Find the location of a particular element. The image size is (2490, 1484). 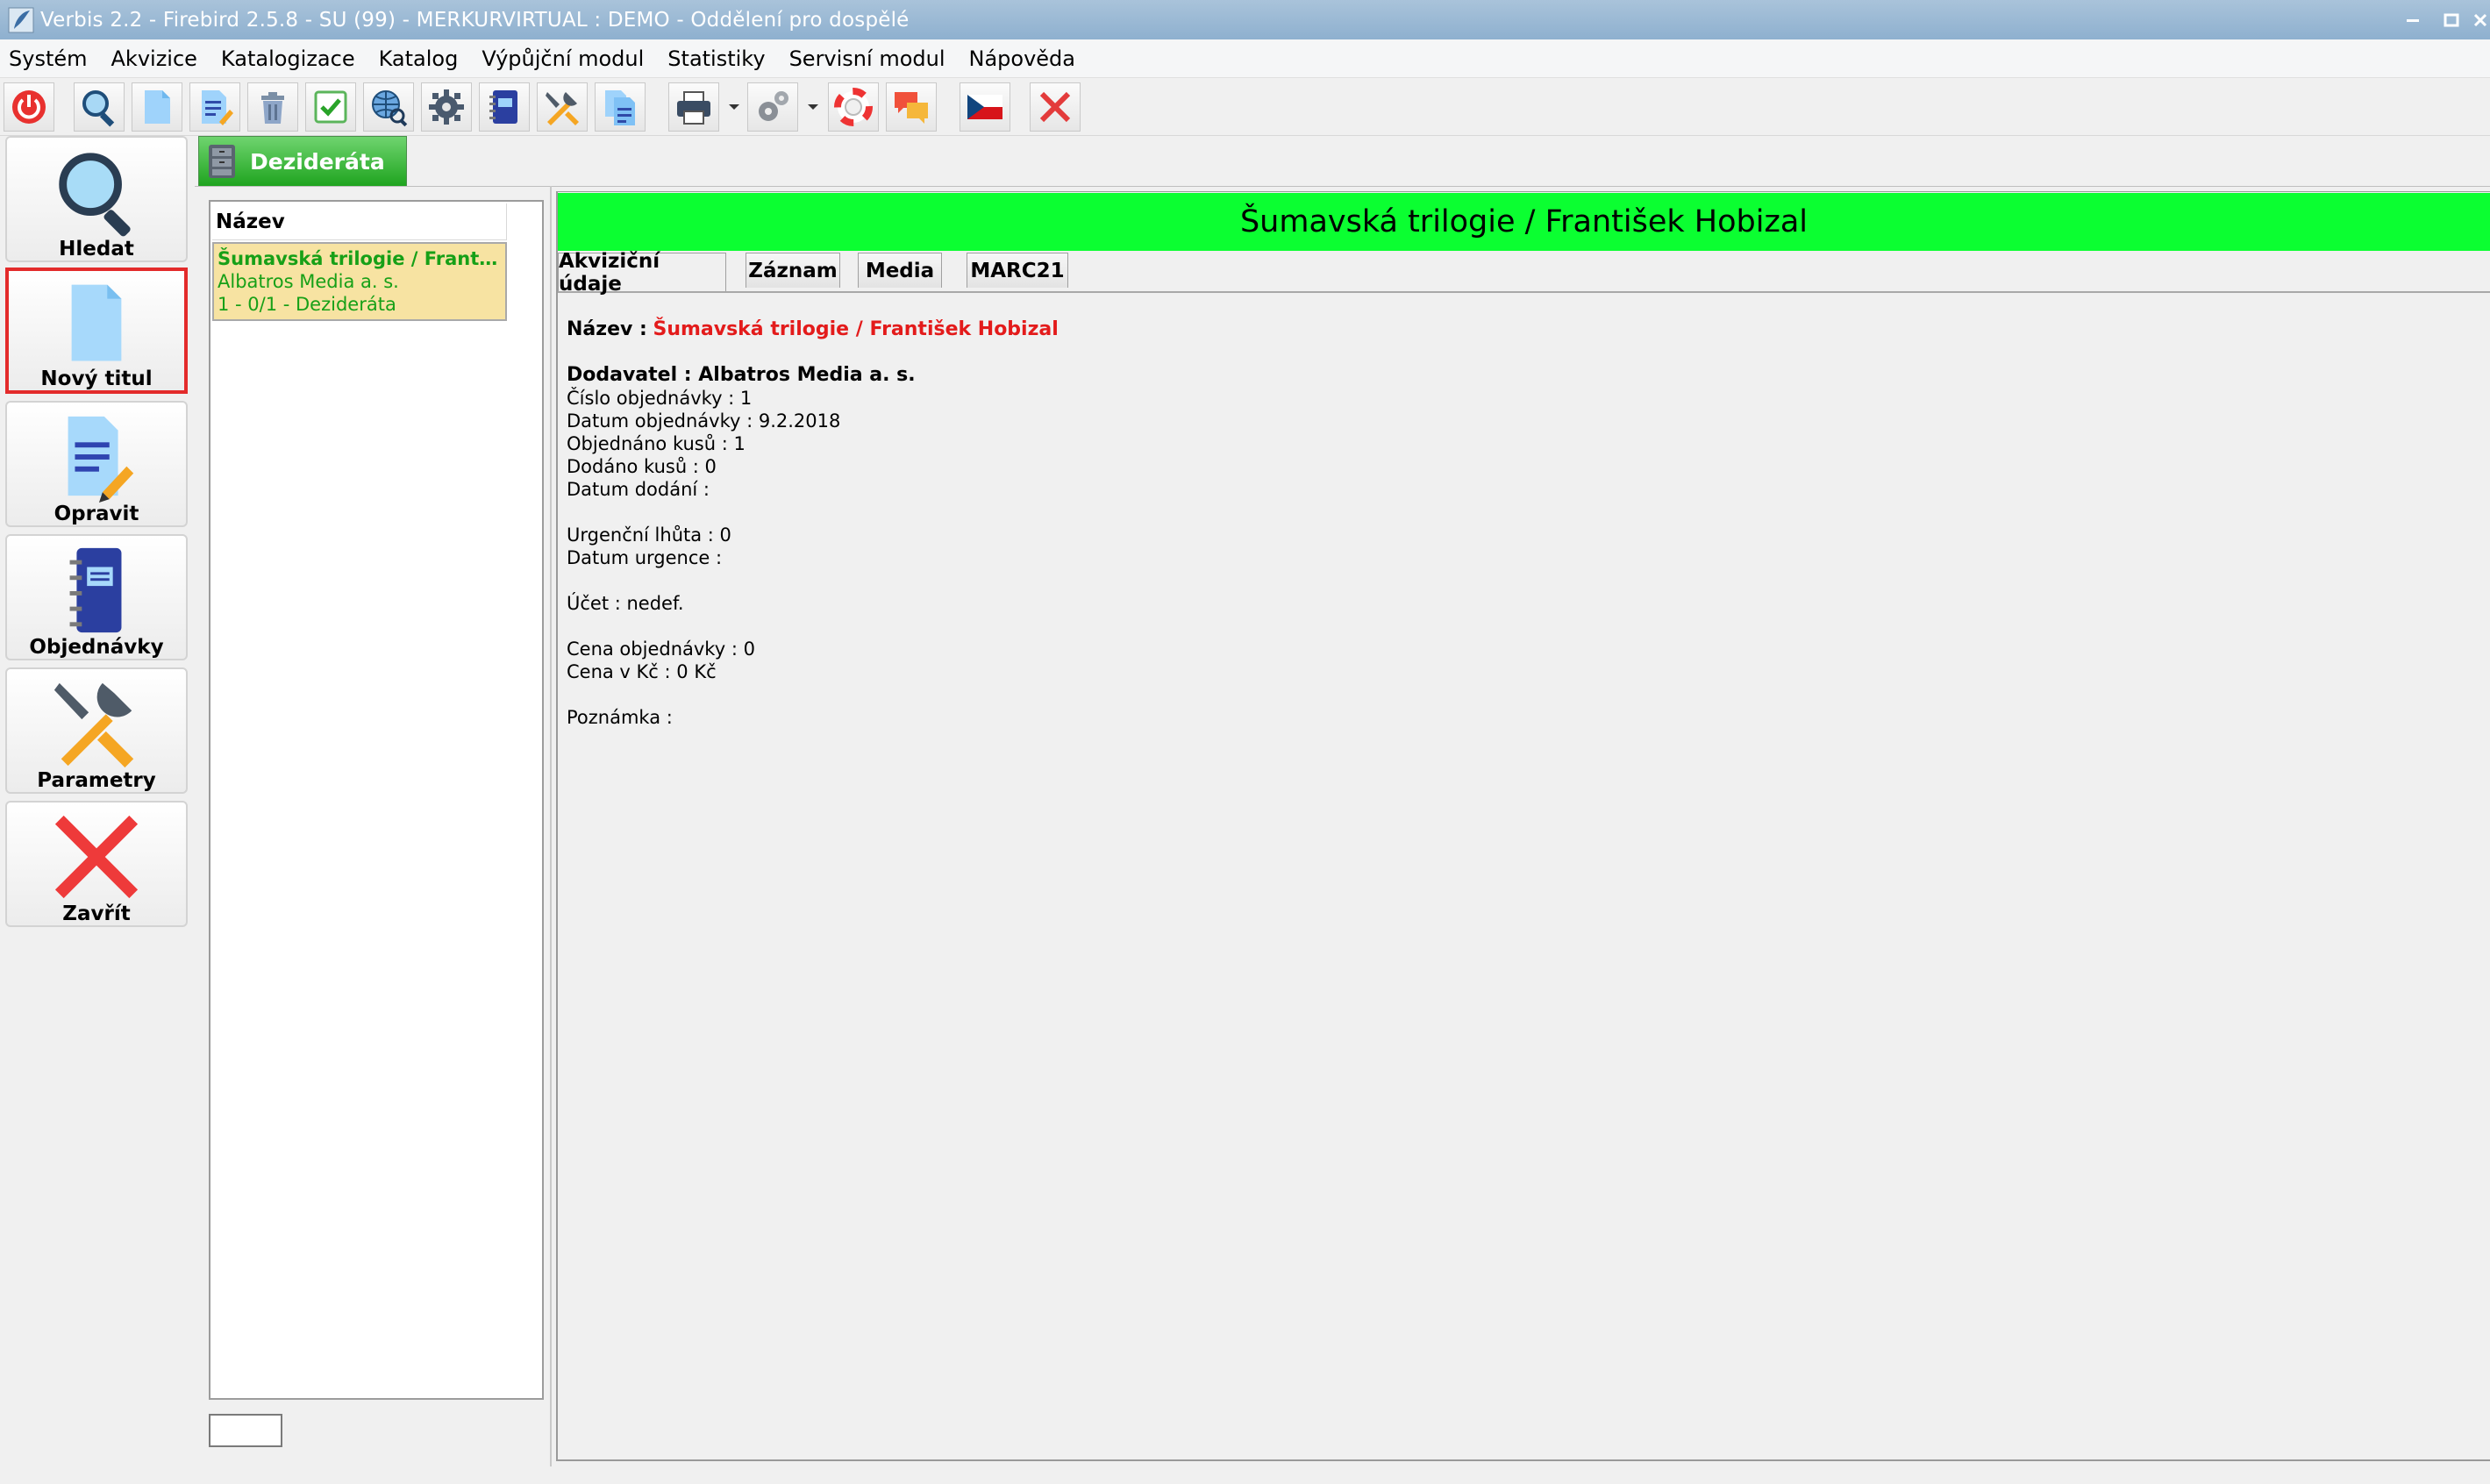

list-item-status: 1 - 0/1 - Dezideráta is located at coordinates (307, 304).